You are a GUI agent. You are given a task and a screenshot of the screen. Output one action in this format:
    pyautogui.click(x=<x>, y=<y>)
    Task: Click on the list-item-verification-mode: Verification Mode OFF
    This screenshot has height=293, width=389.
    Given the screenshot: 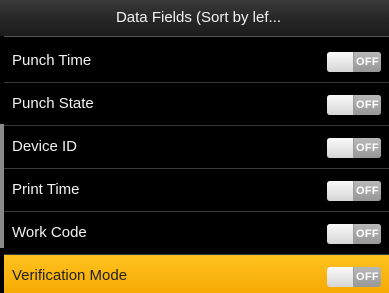 What is the action you would take?
    pyautogui.click(x=196, y=274)
    